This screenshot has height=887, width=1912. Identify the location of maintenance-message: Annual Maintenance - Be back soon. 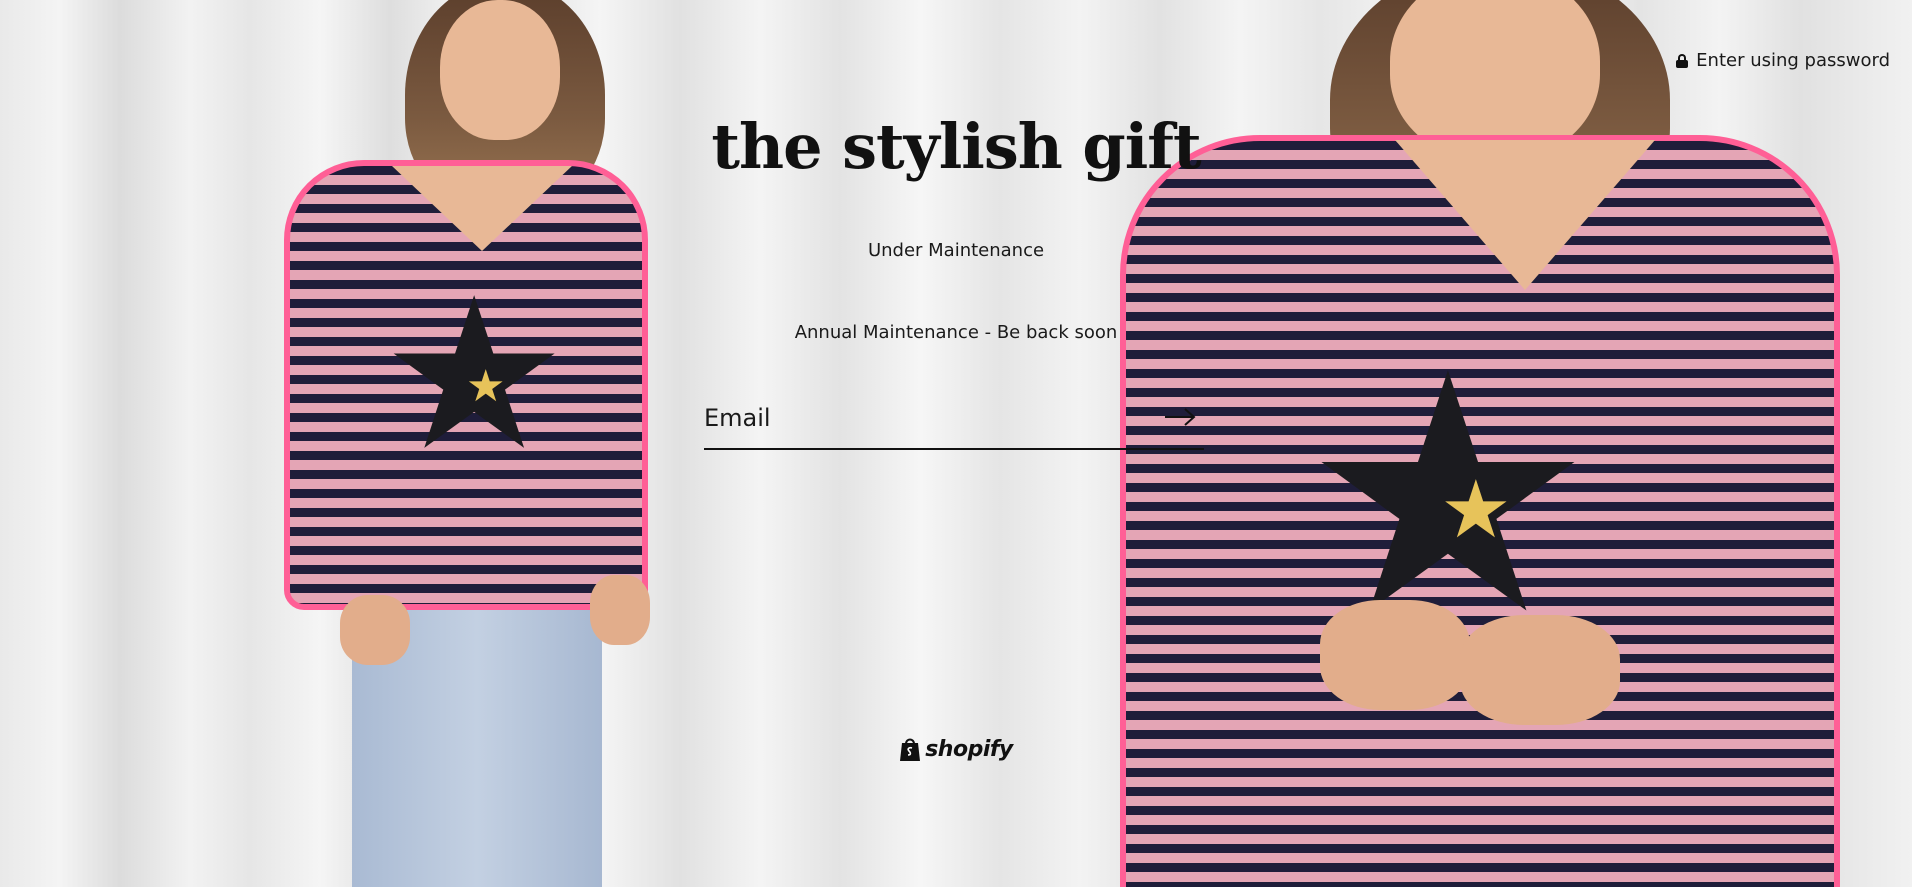
(956, 332).